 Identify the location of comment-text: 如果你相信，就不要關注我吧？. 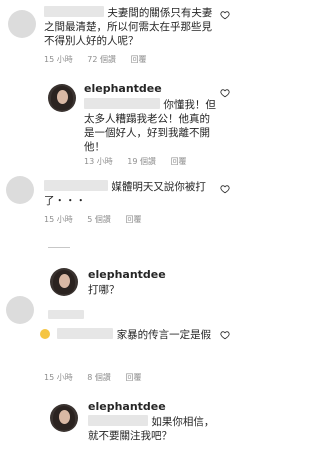
(151, 428).